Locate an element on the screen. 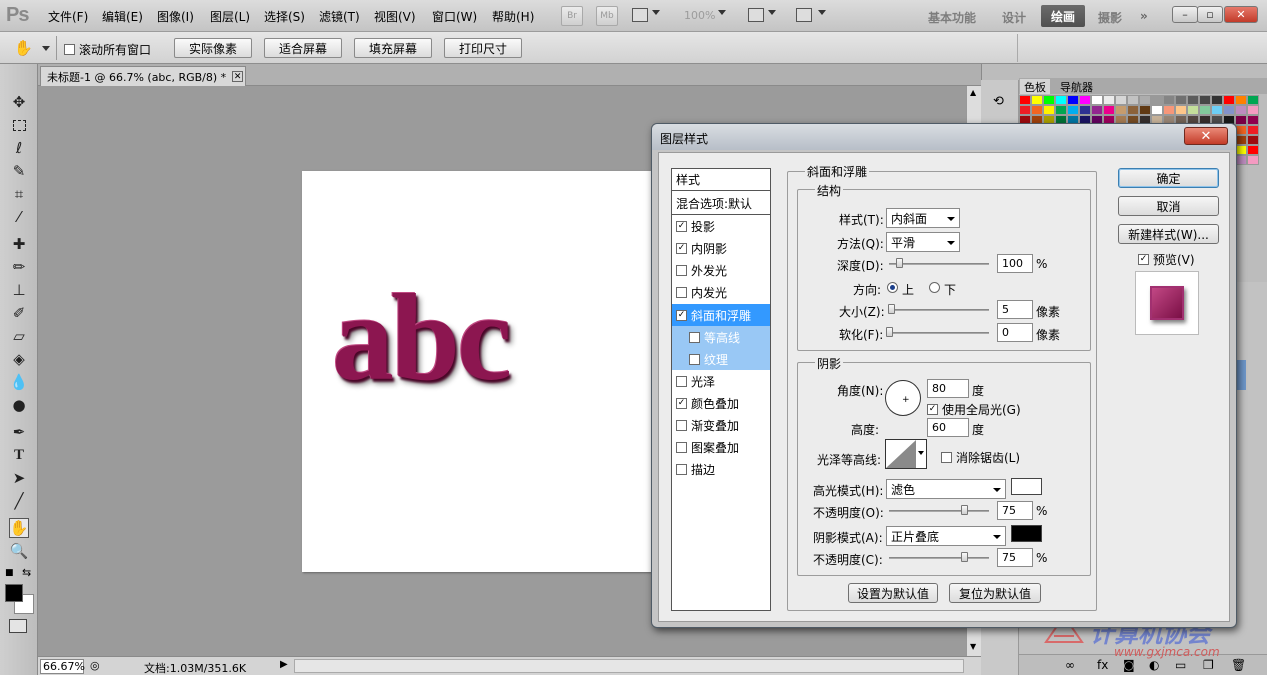  crop-tool-icon: ⌗ is located at coordinates (19, 194).